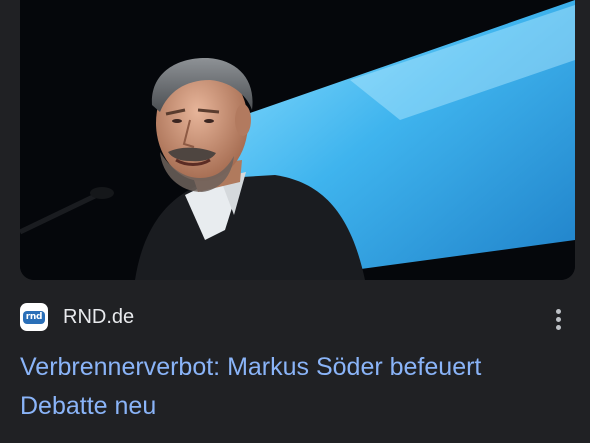 This screenshot has width=590, height=443. I want to click on favicon-label: rnd, so click(34, 317).